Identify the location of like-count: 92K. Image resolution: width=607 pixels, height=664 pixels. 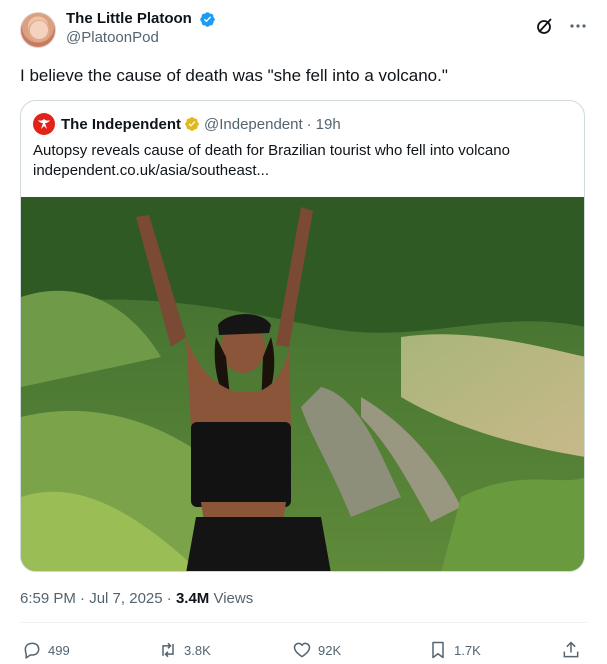
(330, 650).